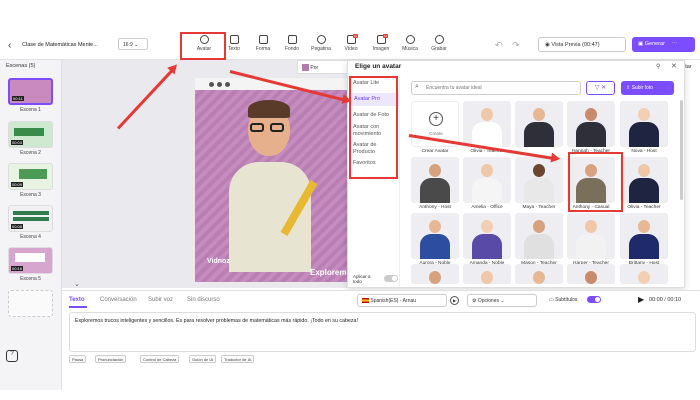 This screenshot has width=700, height=400. What do you see at coordinates (330, 272) in the screenshot?
I see `canvas-caption: Exploremo` at bounding box center [330, 272].